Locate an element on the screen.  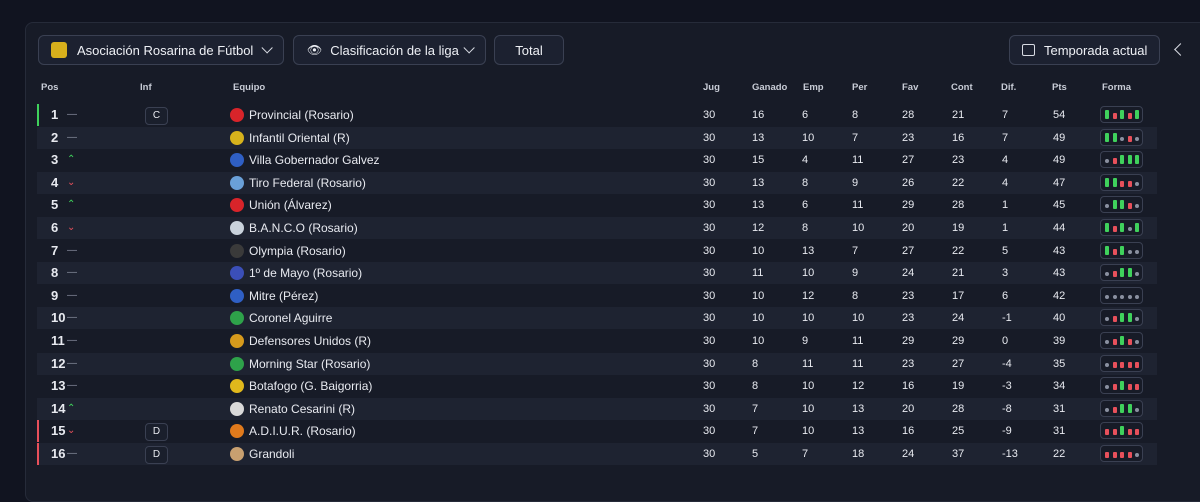
team-name: 1º de Mayo (Rosario) is located at coordinates (349, 273).